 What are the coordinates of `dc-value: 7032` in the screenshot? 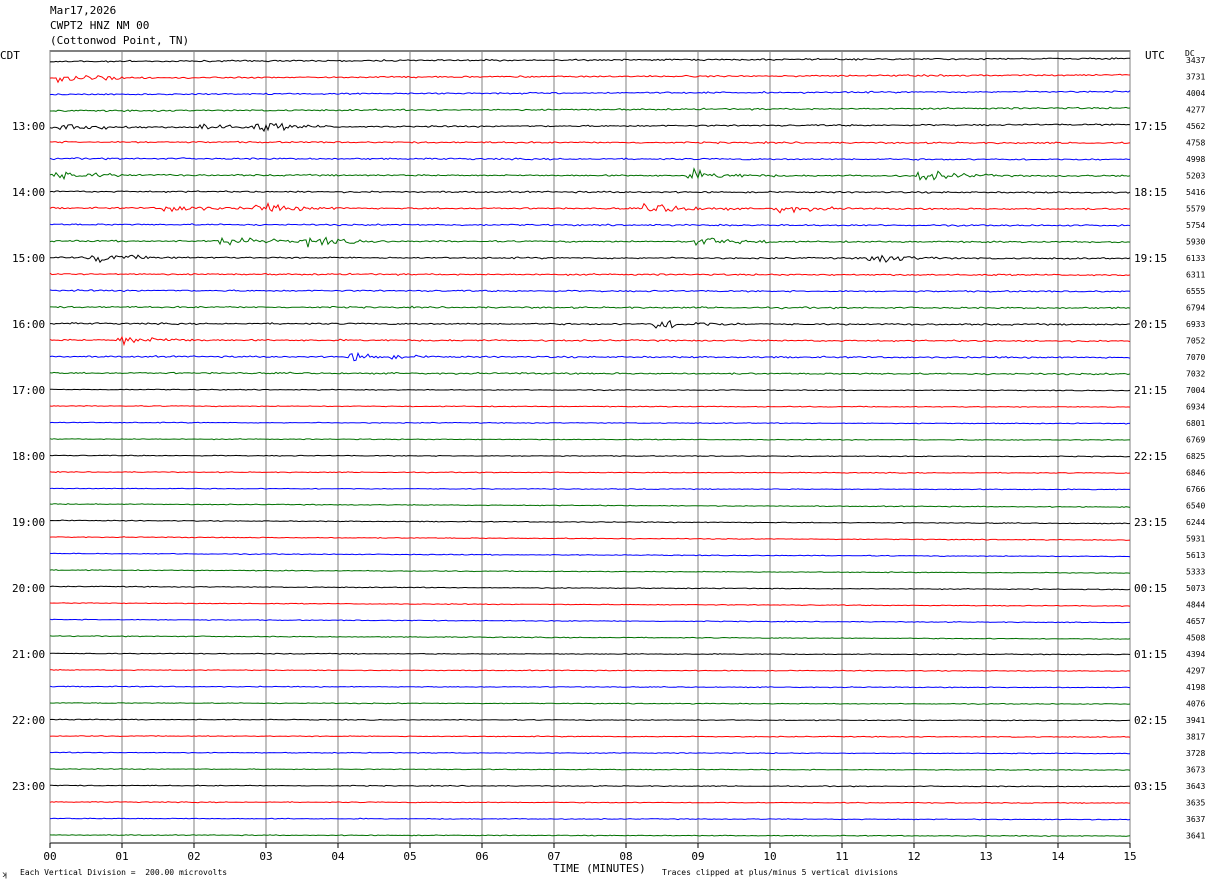 It's located at (1195, 374).